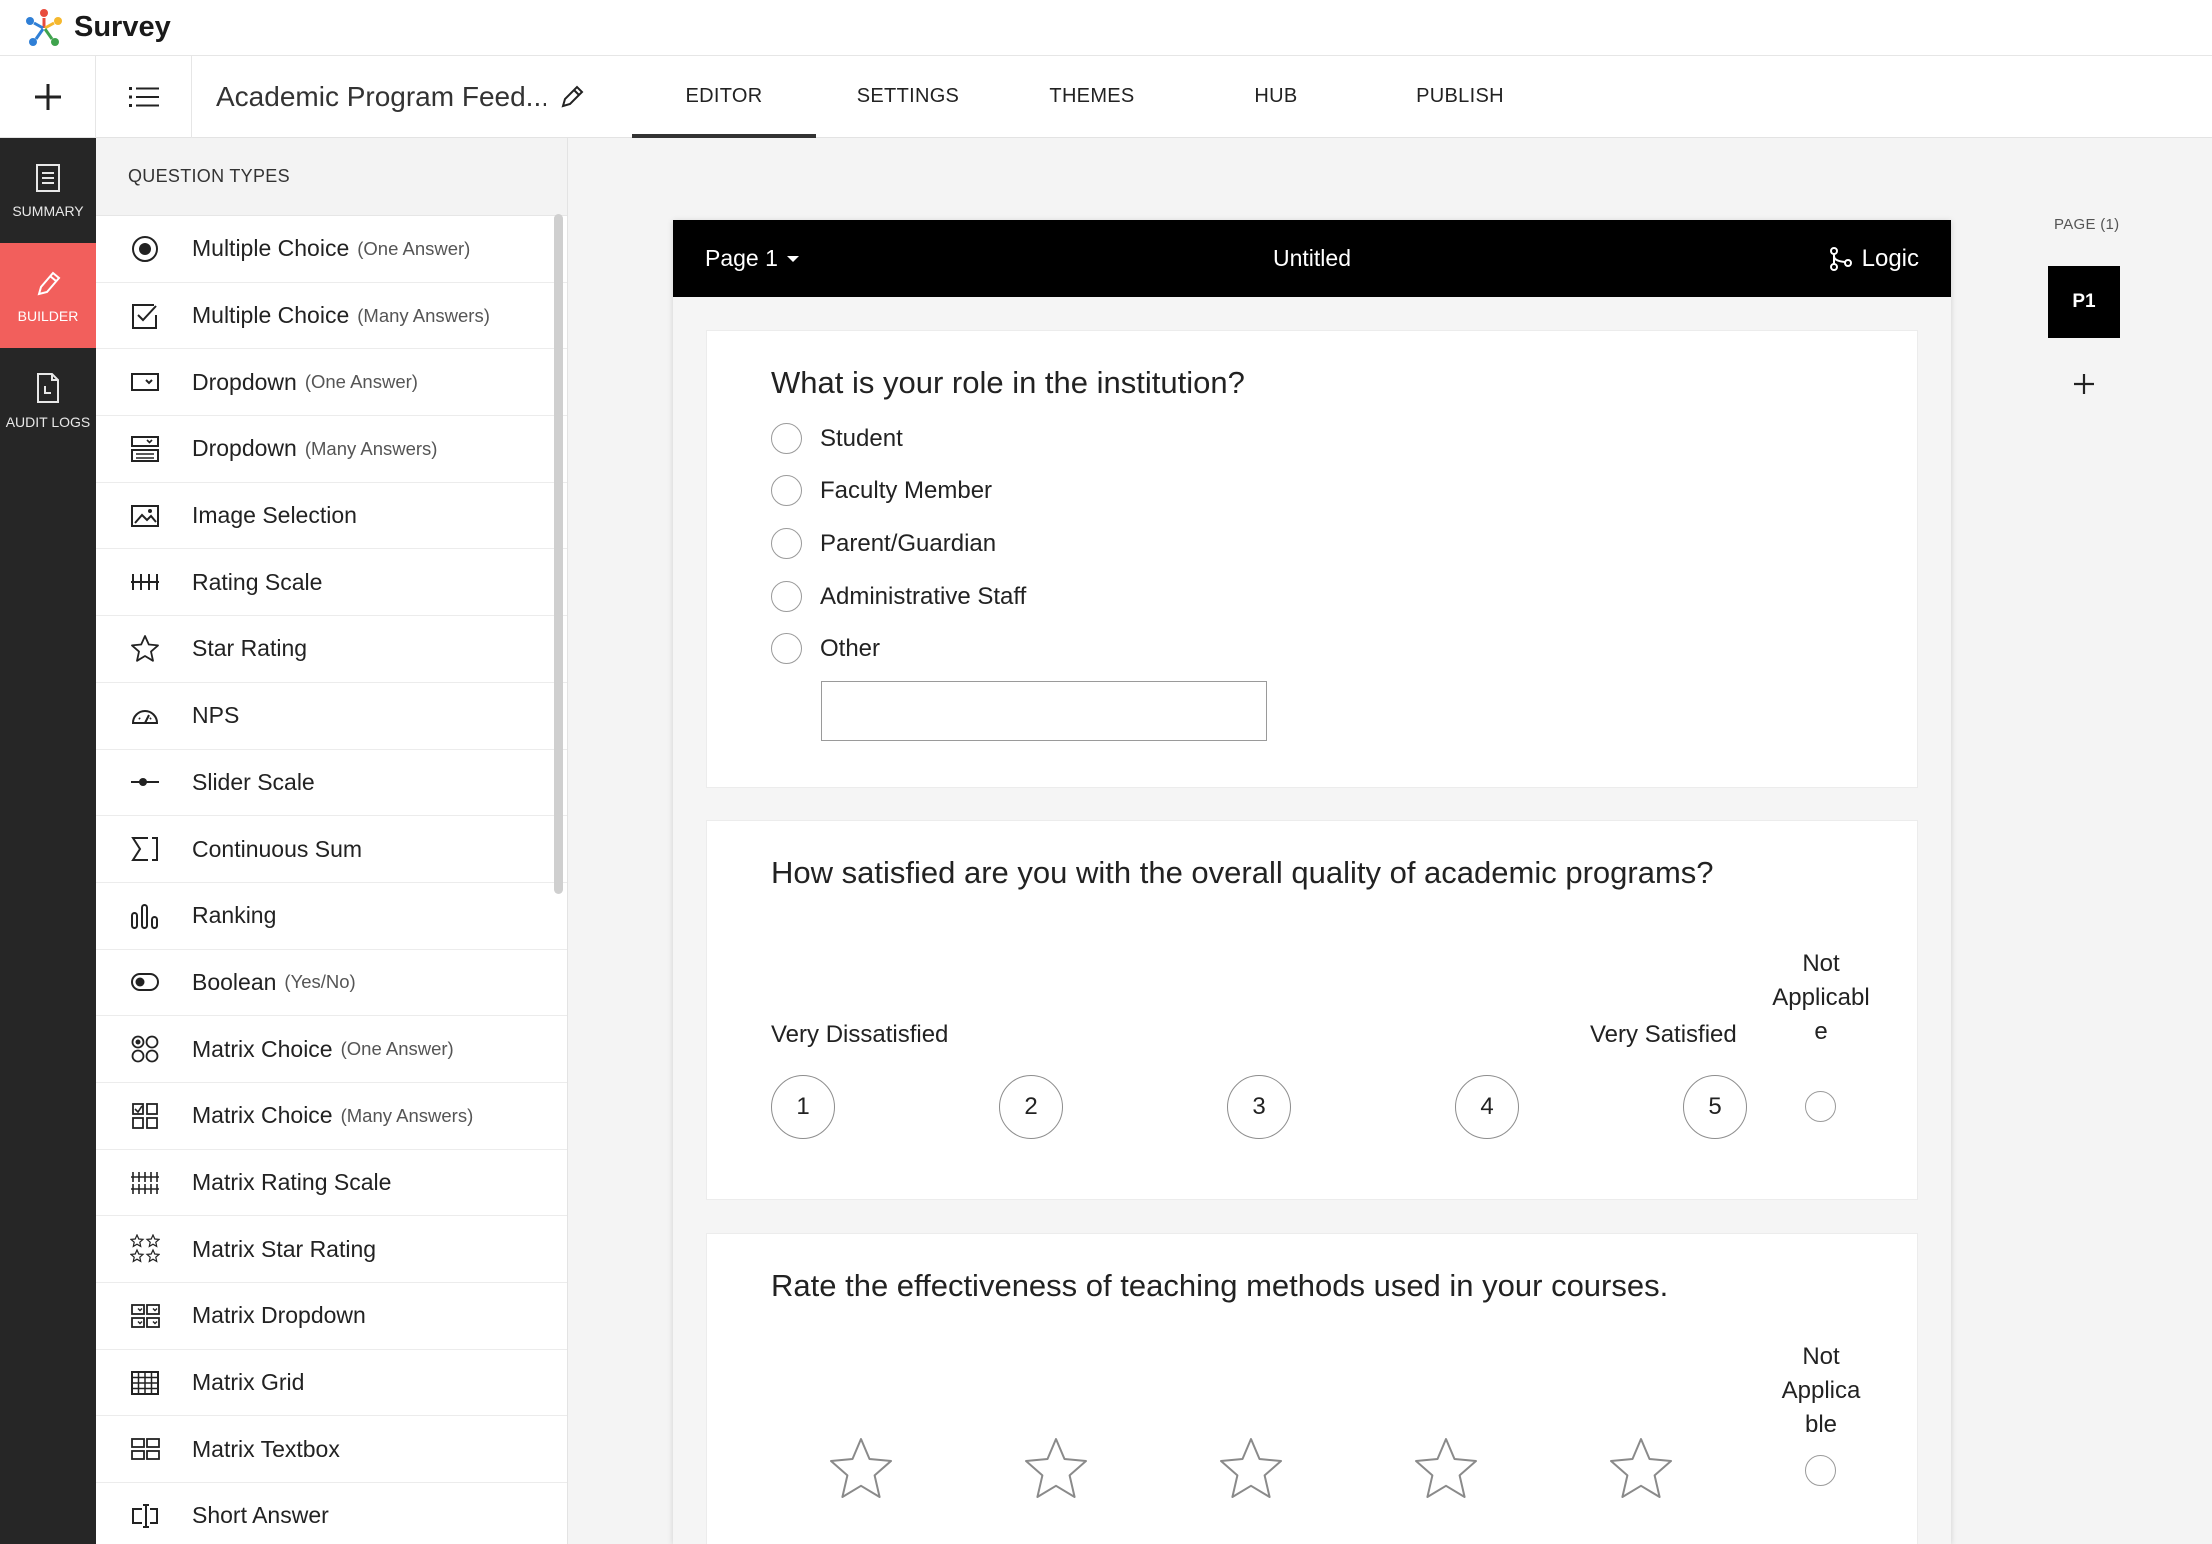 This screenshot has width=2212, height=1544. I want to click on option-other: Other, so click(825, 648).